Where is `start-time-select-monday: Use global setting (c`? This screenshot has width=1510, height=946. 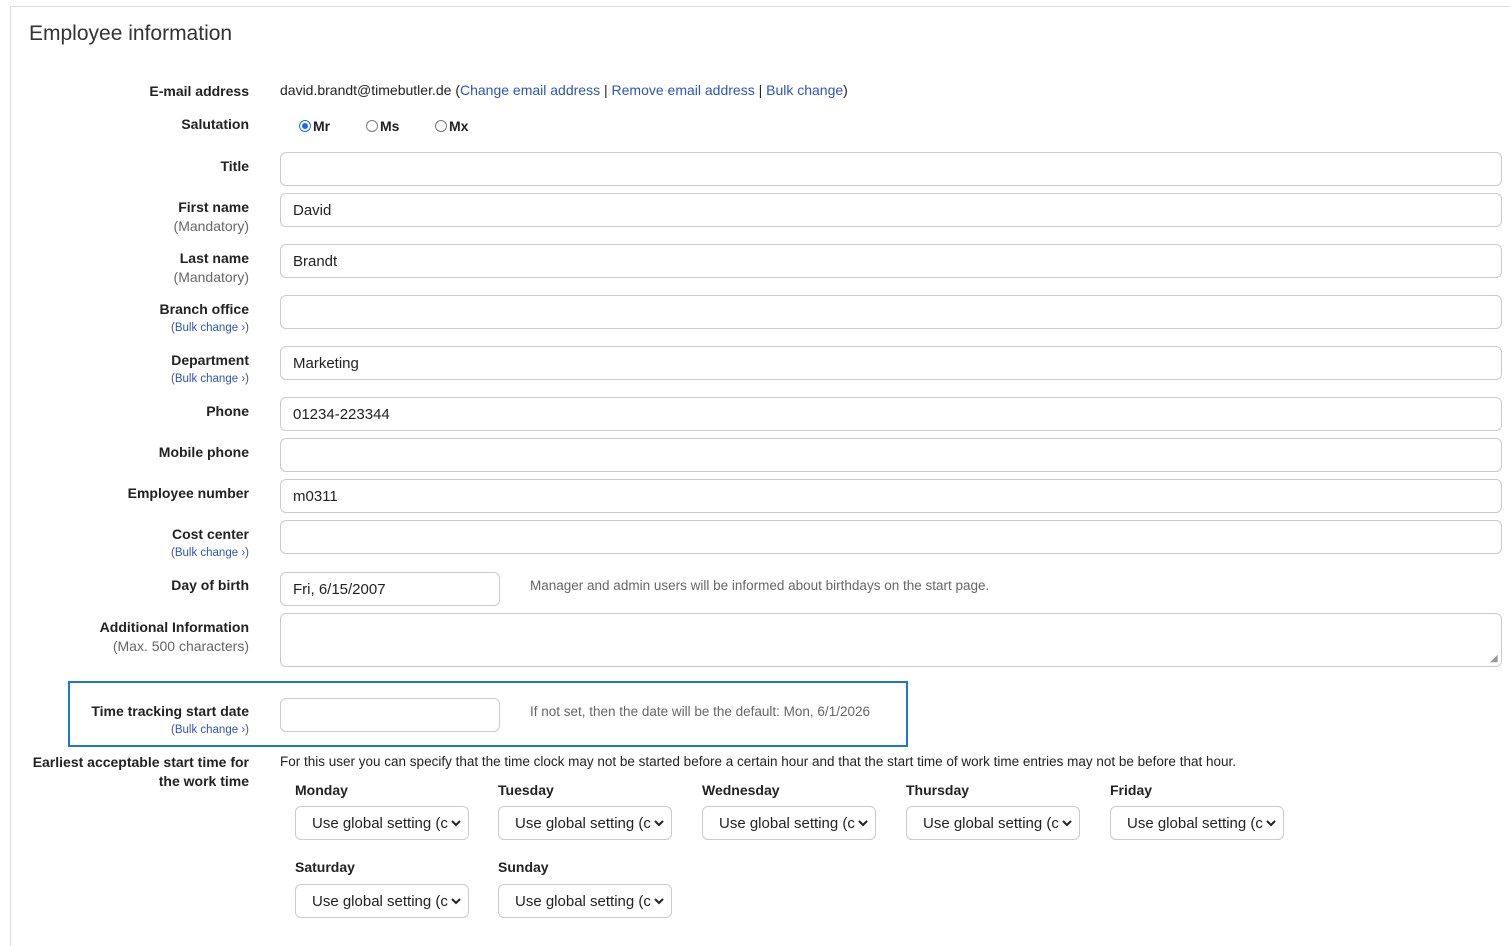 start-time-select-monday: Use global setting (c is located at coordinates (382, 823).